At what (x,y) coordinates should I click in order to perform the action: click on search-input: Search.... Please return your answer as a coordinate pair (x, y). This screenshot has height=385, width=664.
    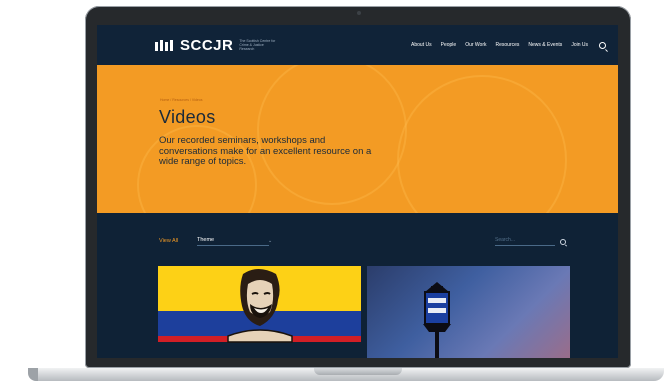
    Looking at the image, I should click on (525, 241).